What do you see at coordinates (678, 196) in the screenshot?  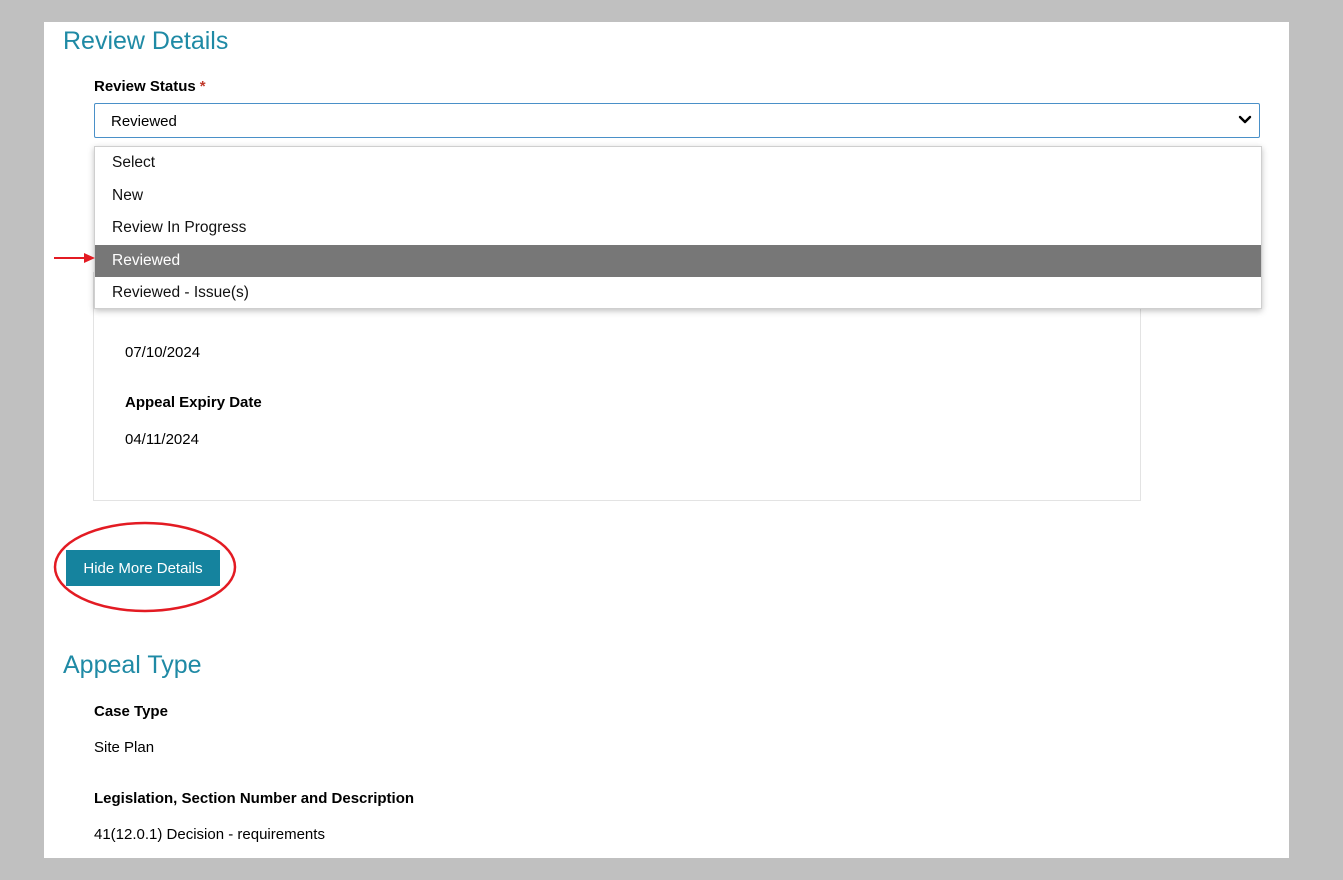 I see `dropdown-option-new: New` at bounding box center [678, 196].